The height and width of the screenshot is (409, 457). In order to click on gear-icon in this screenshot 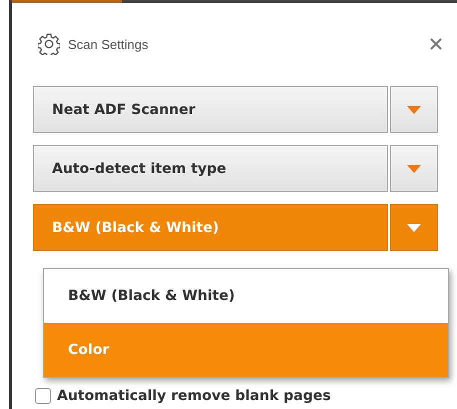, I will do `click(49, 44)`.